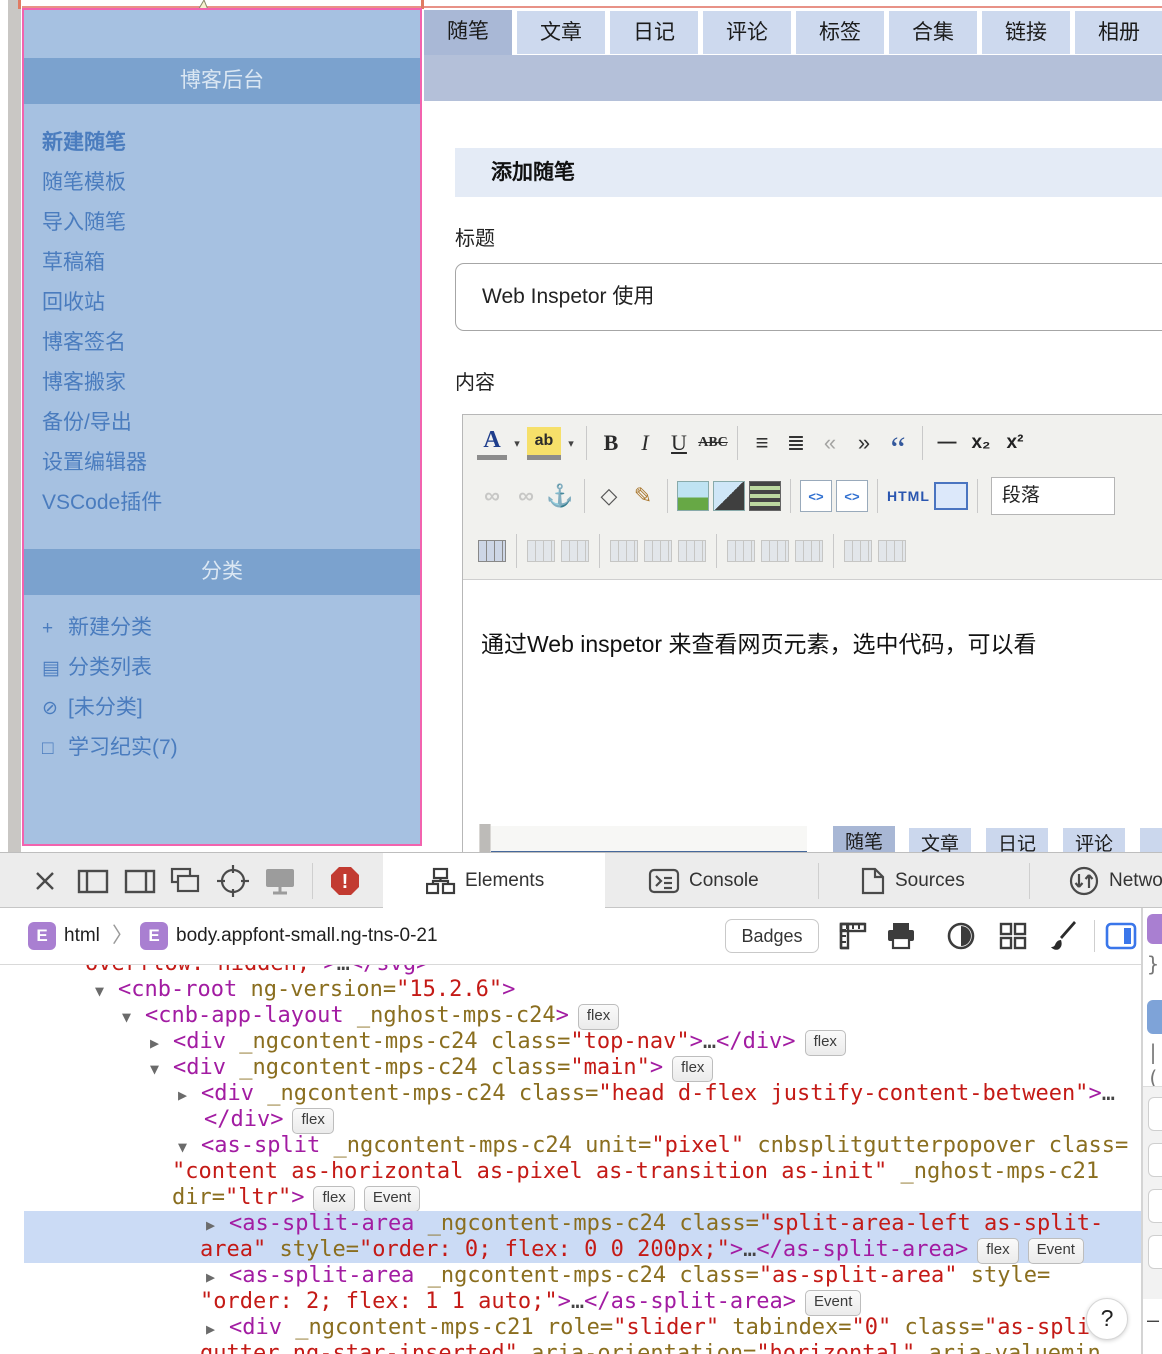 This screenshot has height=1354, width=1162. I want to click on insert-media-button, so click(765, 496).